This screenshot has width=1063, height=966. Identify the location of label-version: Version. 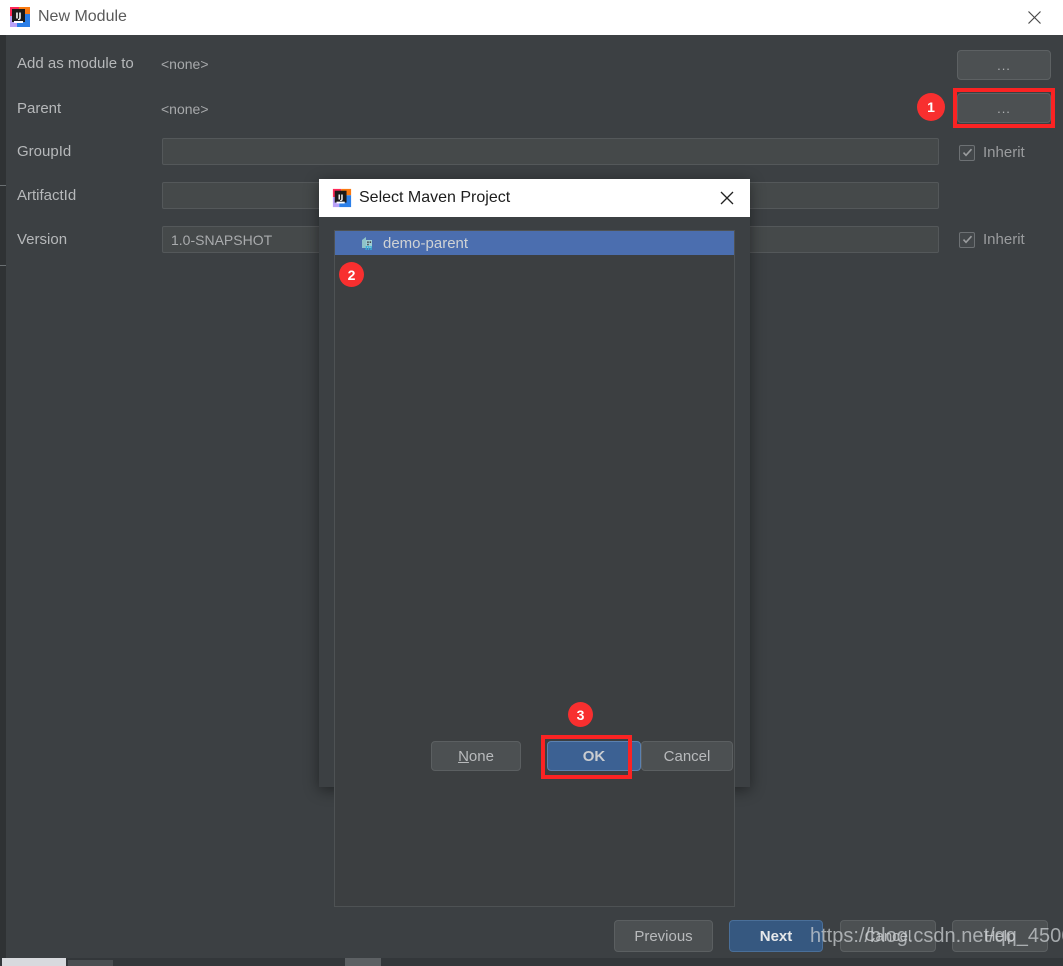
(42, 239).